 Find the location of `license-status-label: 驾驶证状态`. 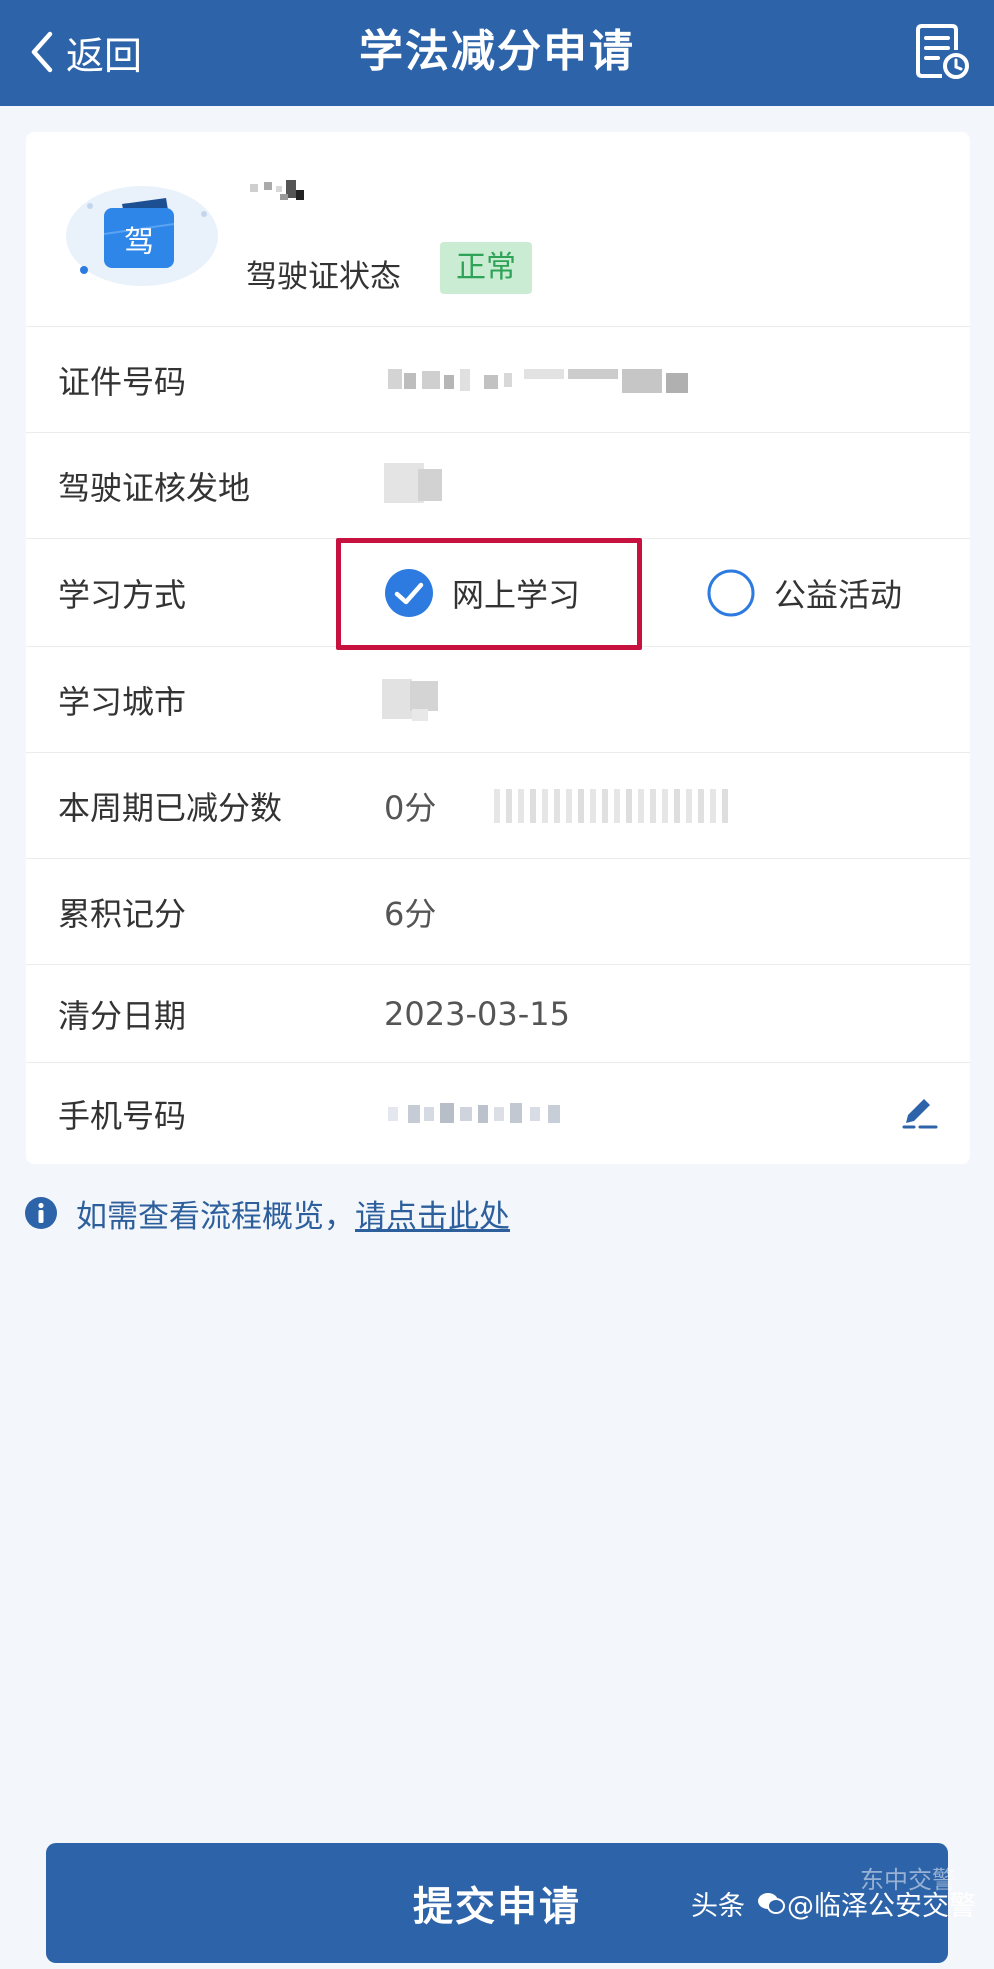

license-status-label: 驾驶证状态 is located at coordinates (323, 277).